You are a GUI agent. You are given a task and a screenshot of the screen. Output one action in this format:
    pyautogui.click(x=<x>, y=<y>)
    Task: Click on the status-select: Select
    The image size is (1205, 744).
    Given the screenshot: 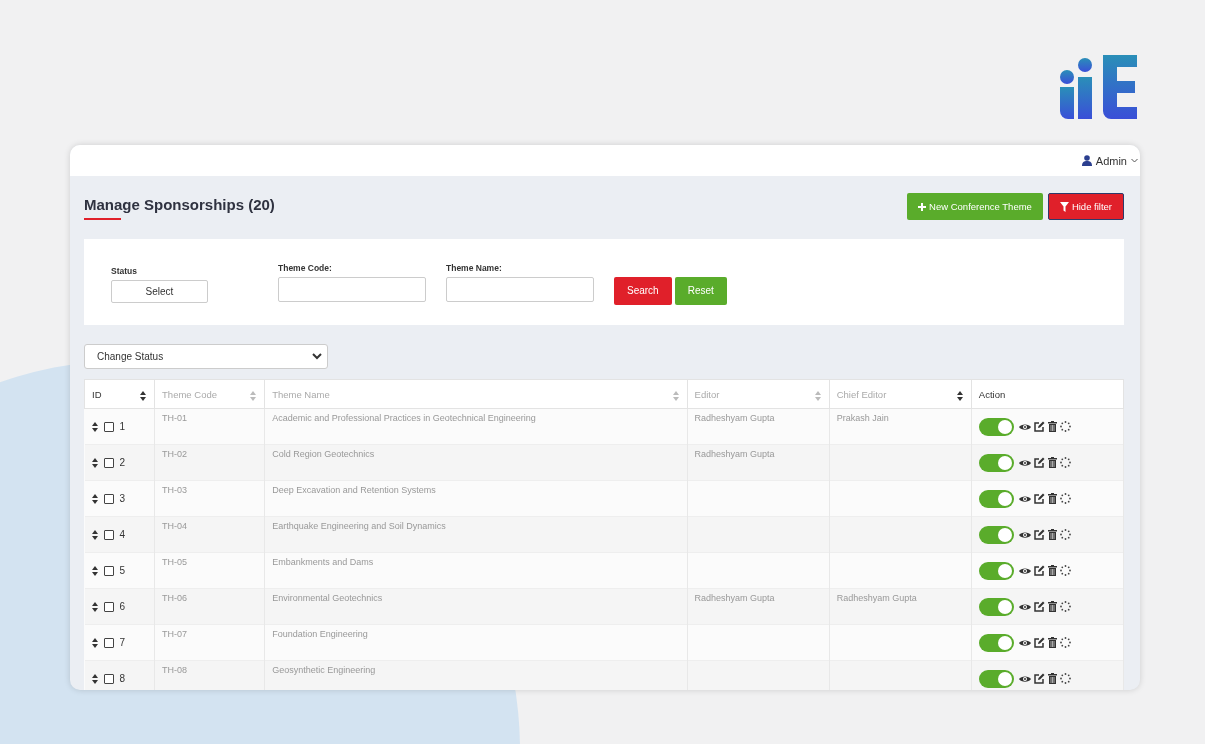 What is the action you would take?
    pyautogui.click(x=159, y=291)
    